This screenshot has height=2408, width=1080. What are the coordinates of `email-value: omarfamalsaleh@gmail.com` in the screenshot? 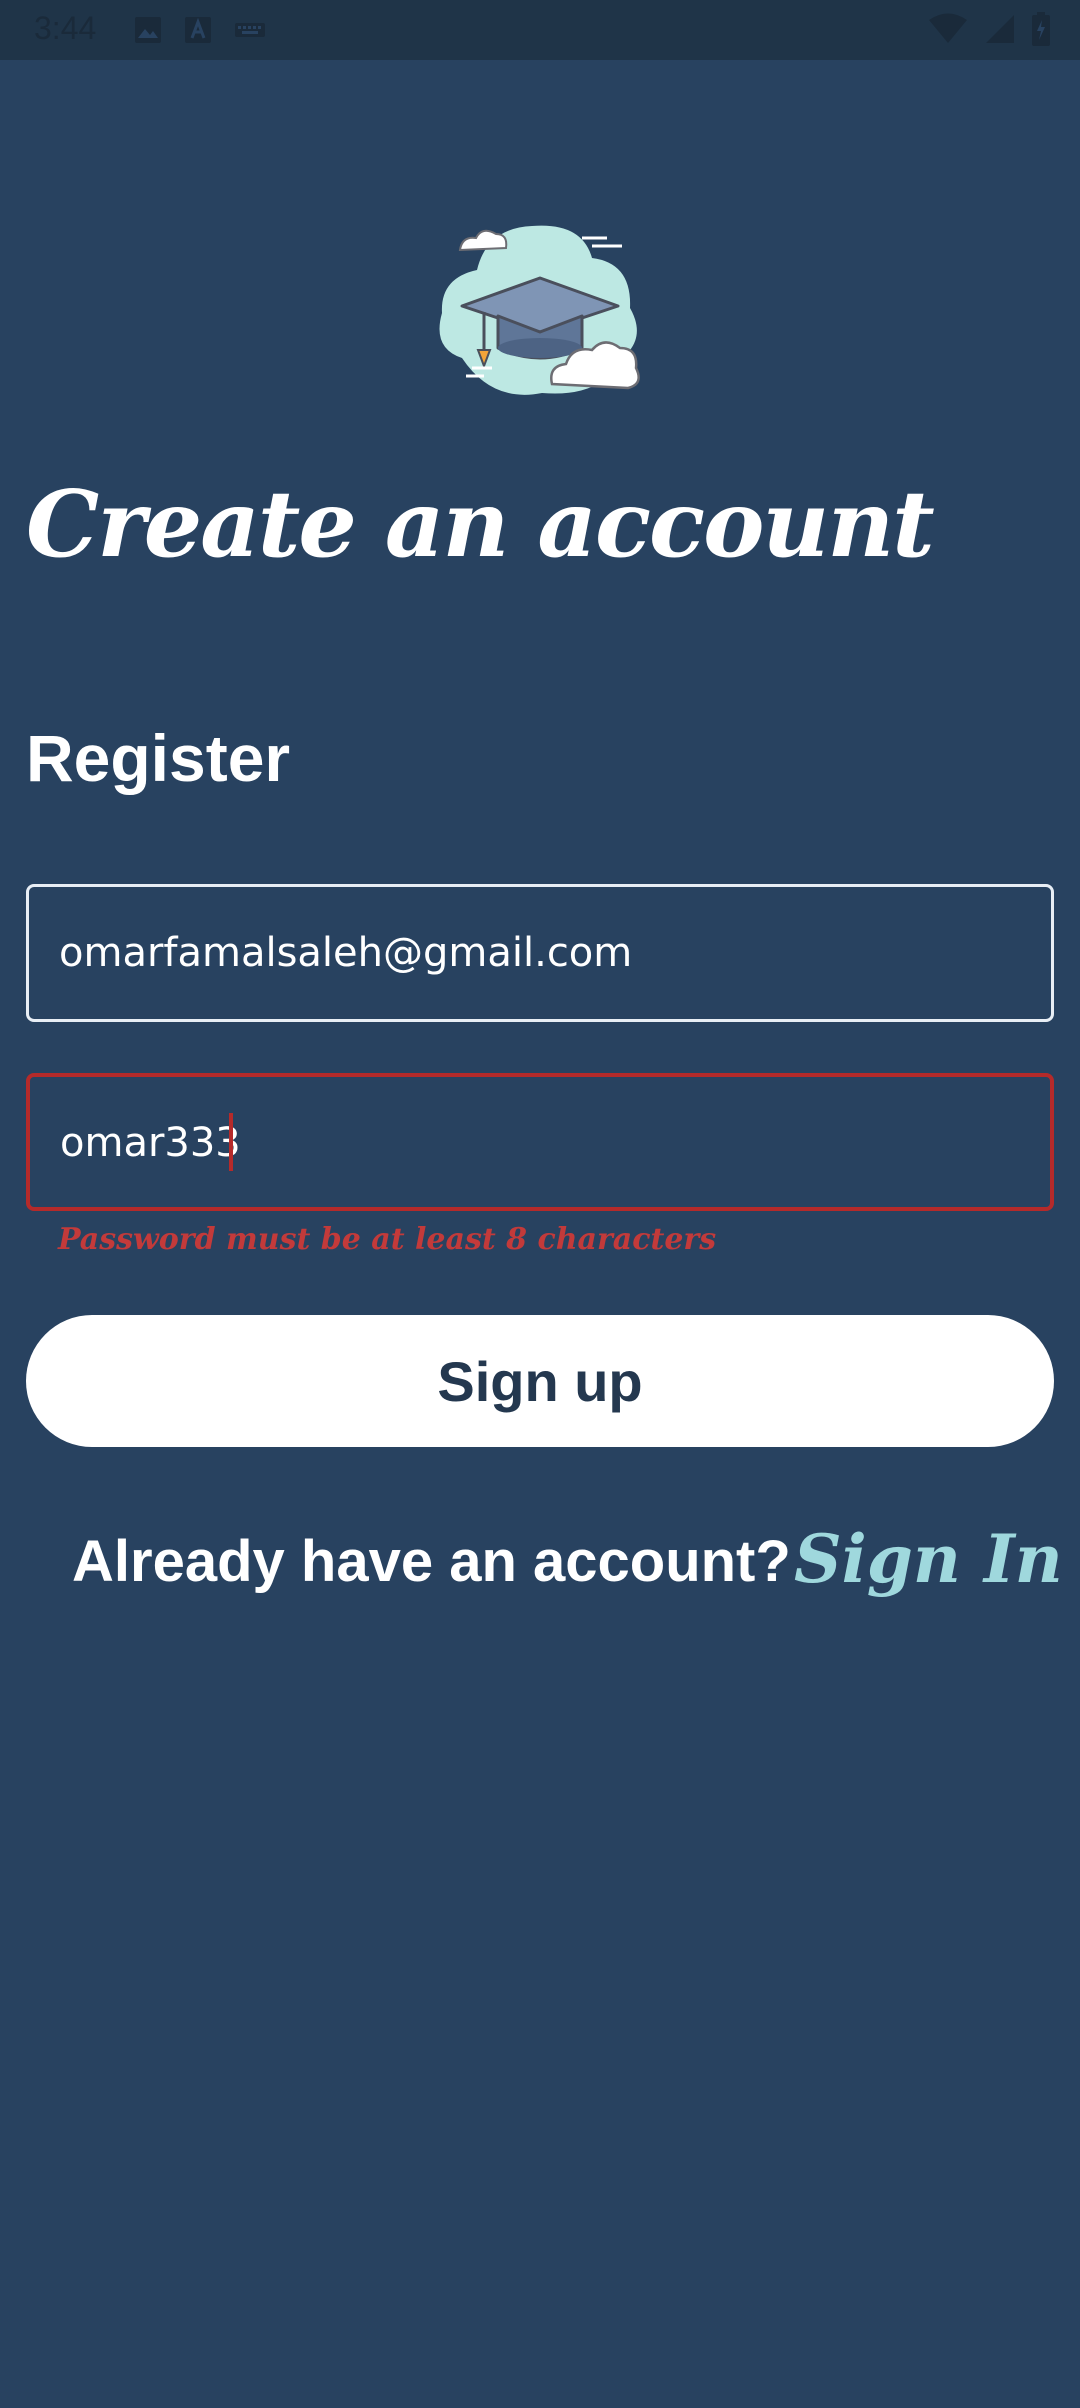 It's located at (346, 953).